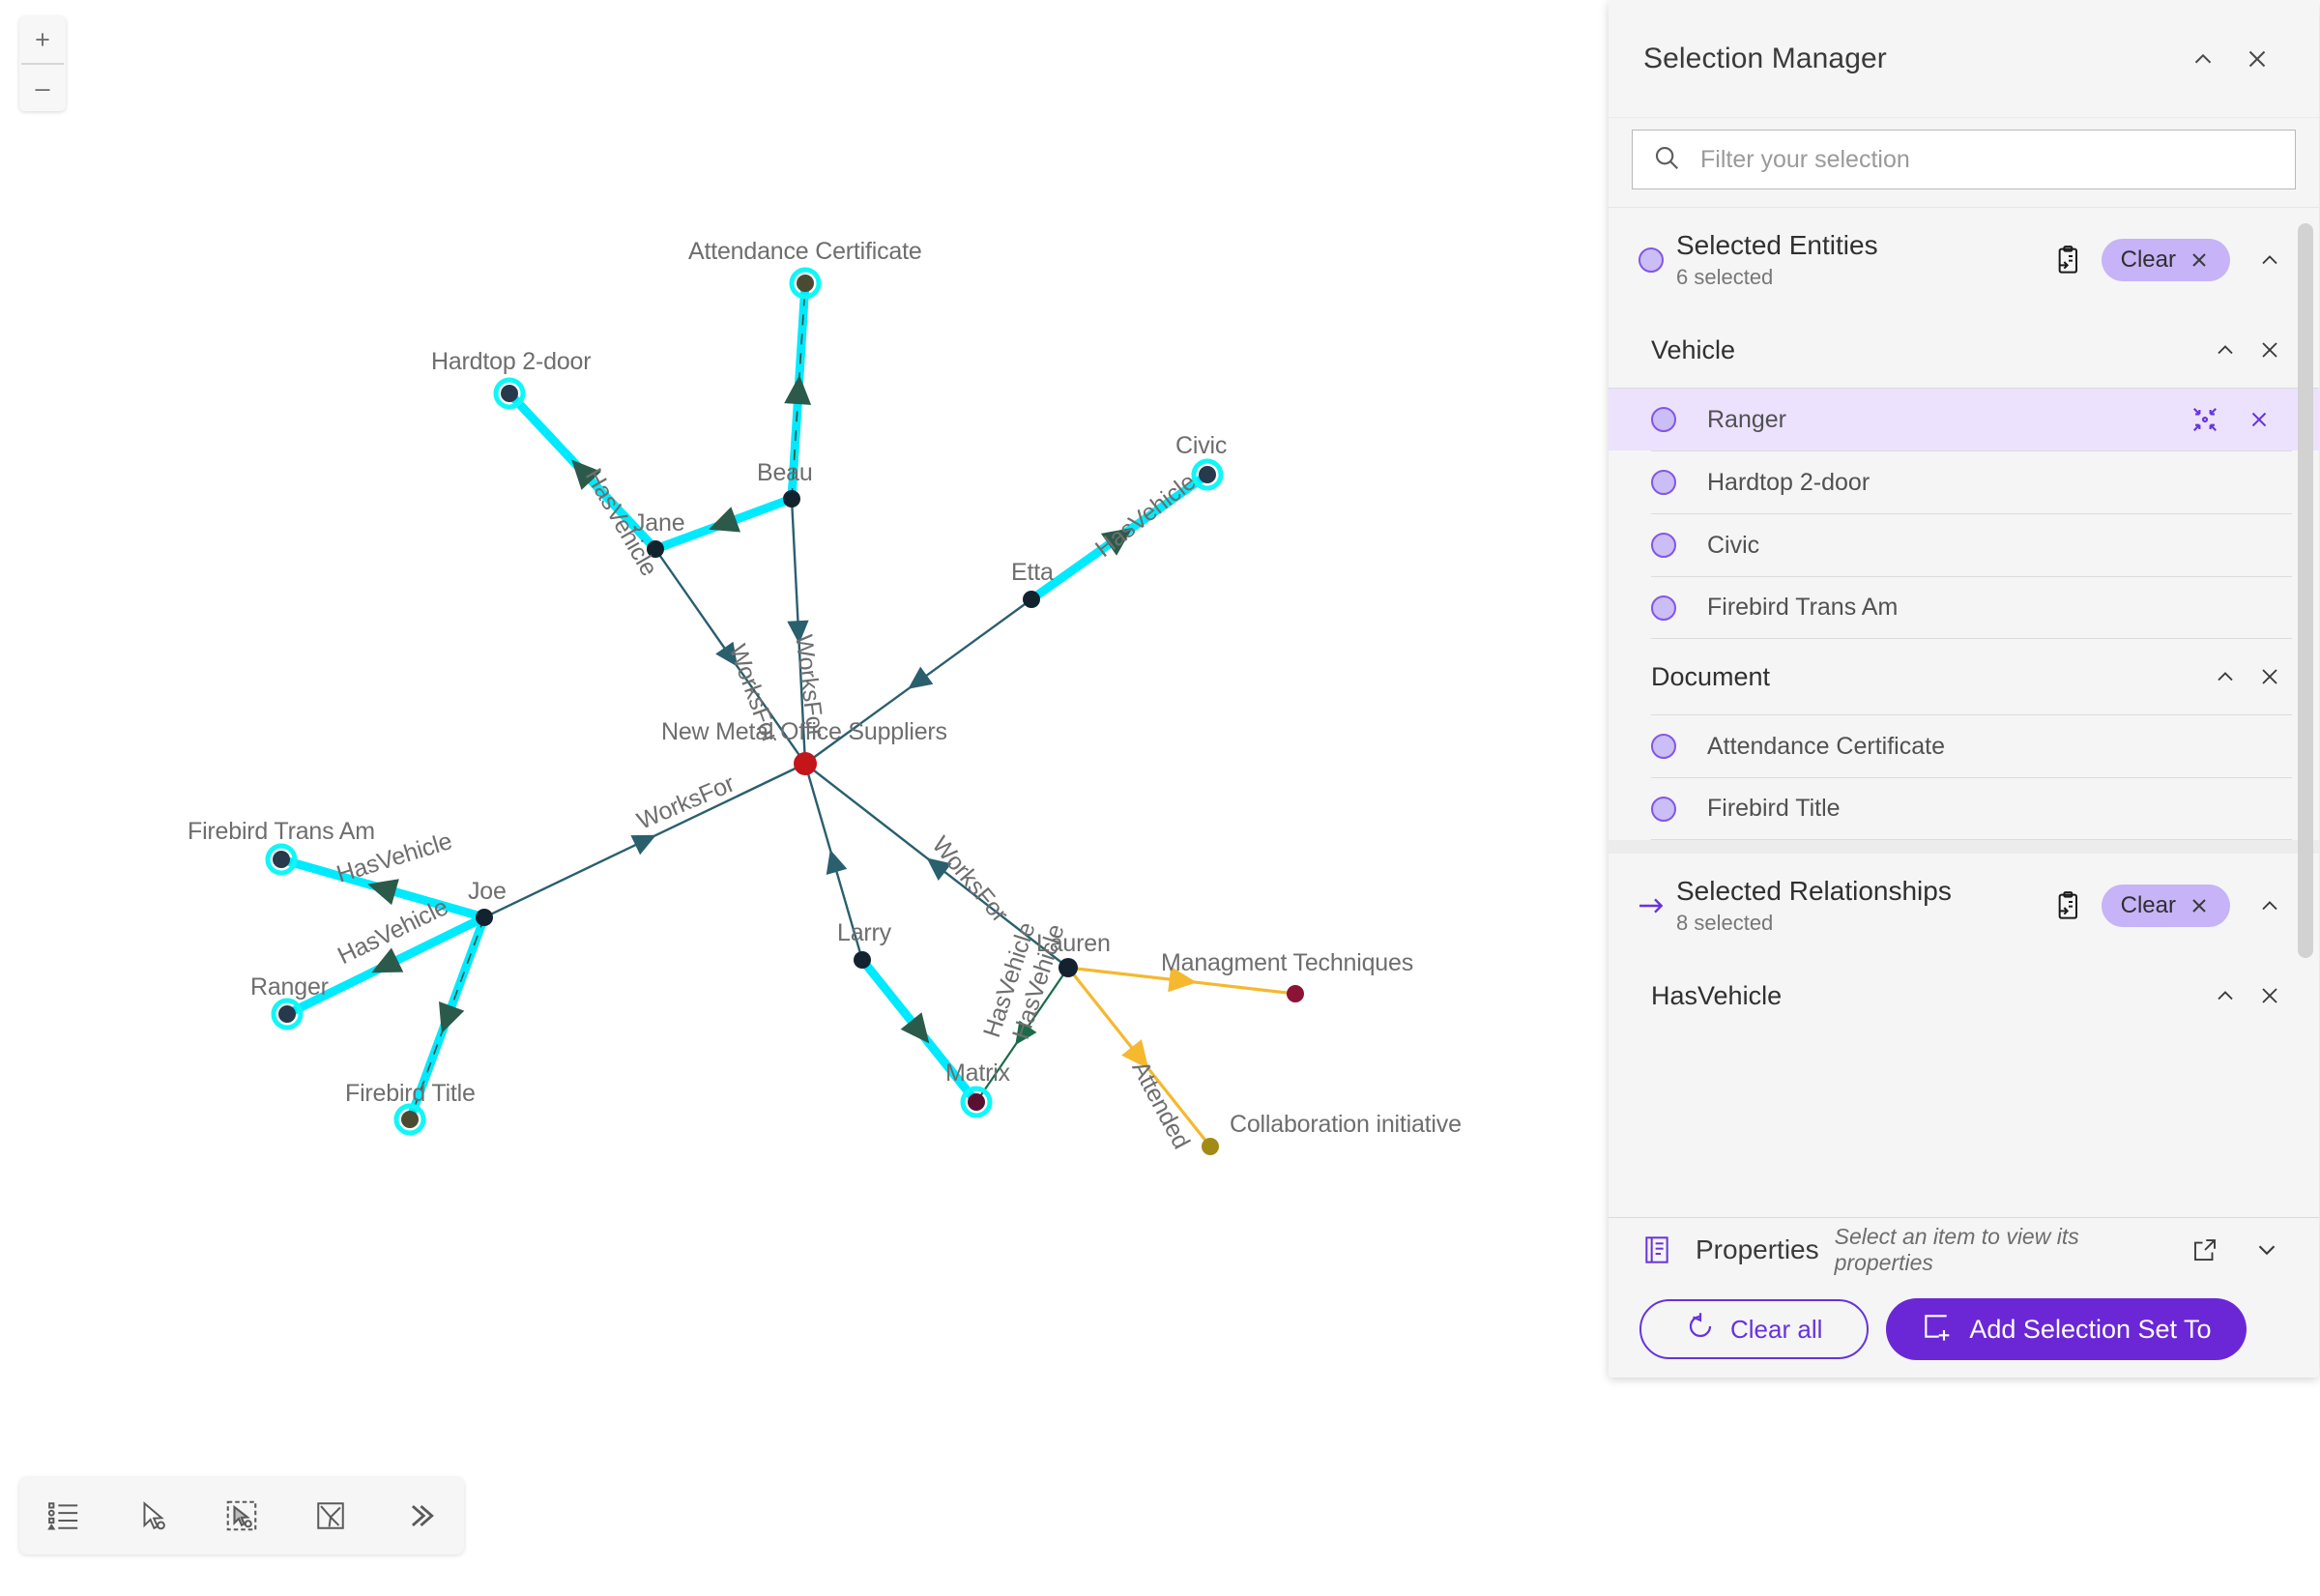 This screenshot has width=2320, height=1596. Describe the element at coordinates (1711, 676) in the screenshot. I see `subgroup-title: Document` at that location.